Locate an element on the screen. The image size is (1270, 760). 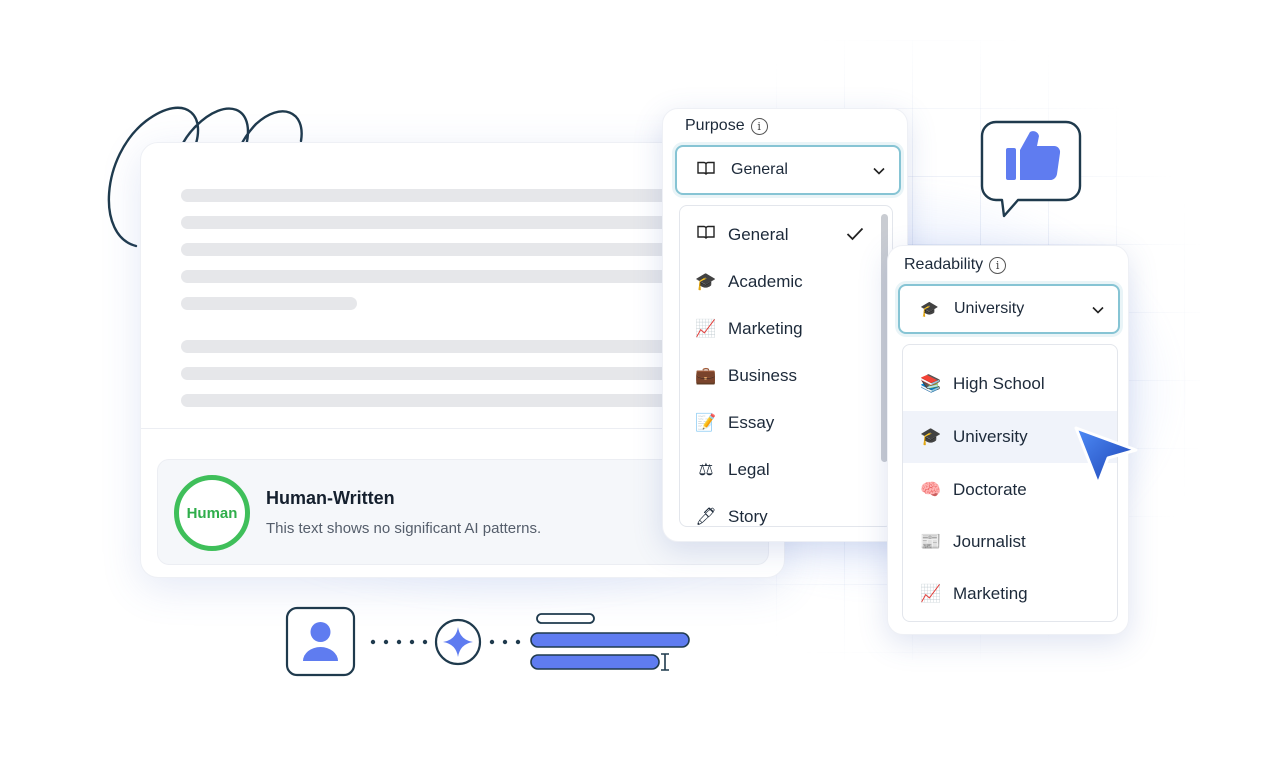
option-label: Business is located at coordinates (762, 375).